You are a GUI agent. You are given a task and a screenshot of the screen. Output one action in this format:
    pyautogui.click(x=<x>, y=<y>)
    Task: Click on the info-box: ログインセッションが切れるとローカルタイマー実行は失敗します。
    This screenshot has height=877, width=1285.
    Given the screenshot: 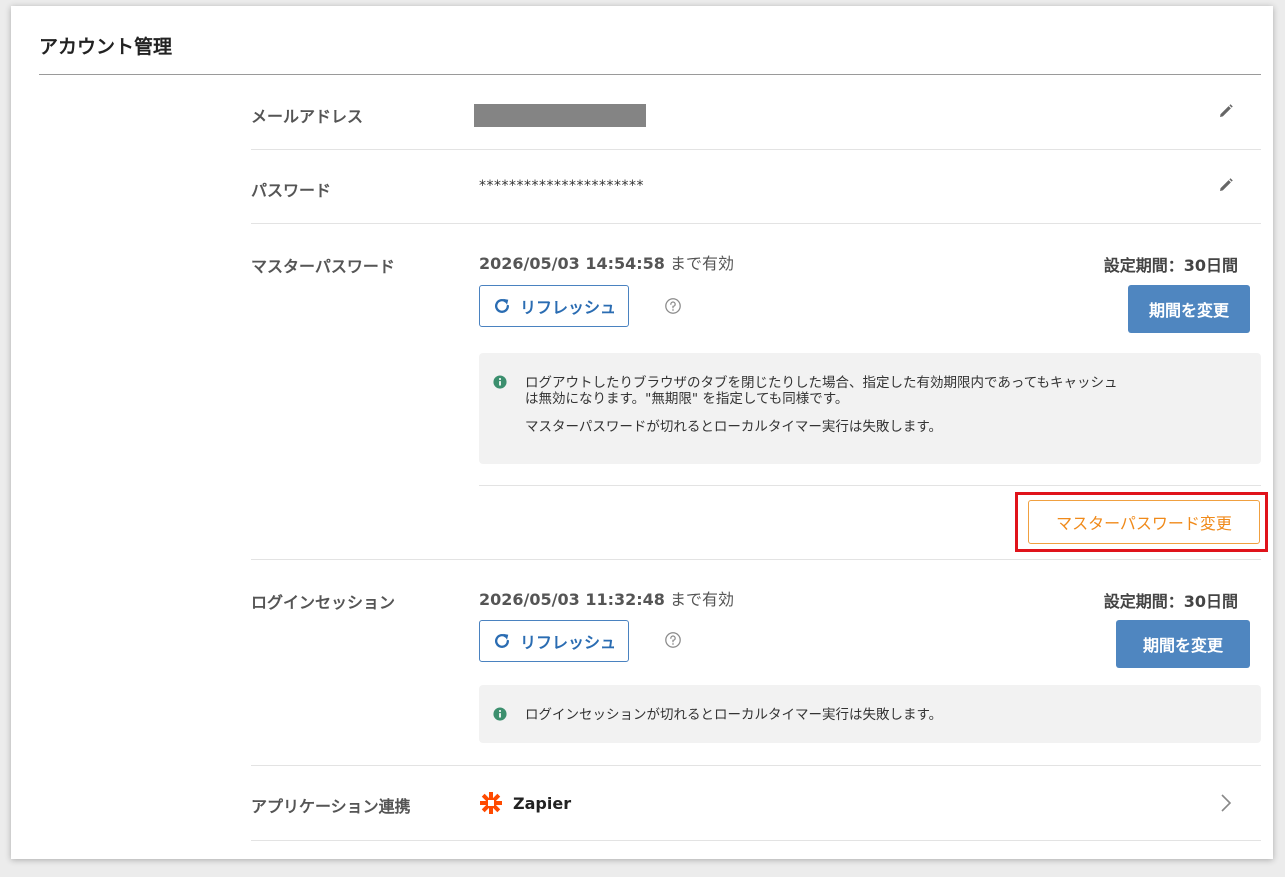 What is the action you would take?
    pyautogui.click(x=870, y=714)
    